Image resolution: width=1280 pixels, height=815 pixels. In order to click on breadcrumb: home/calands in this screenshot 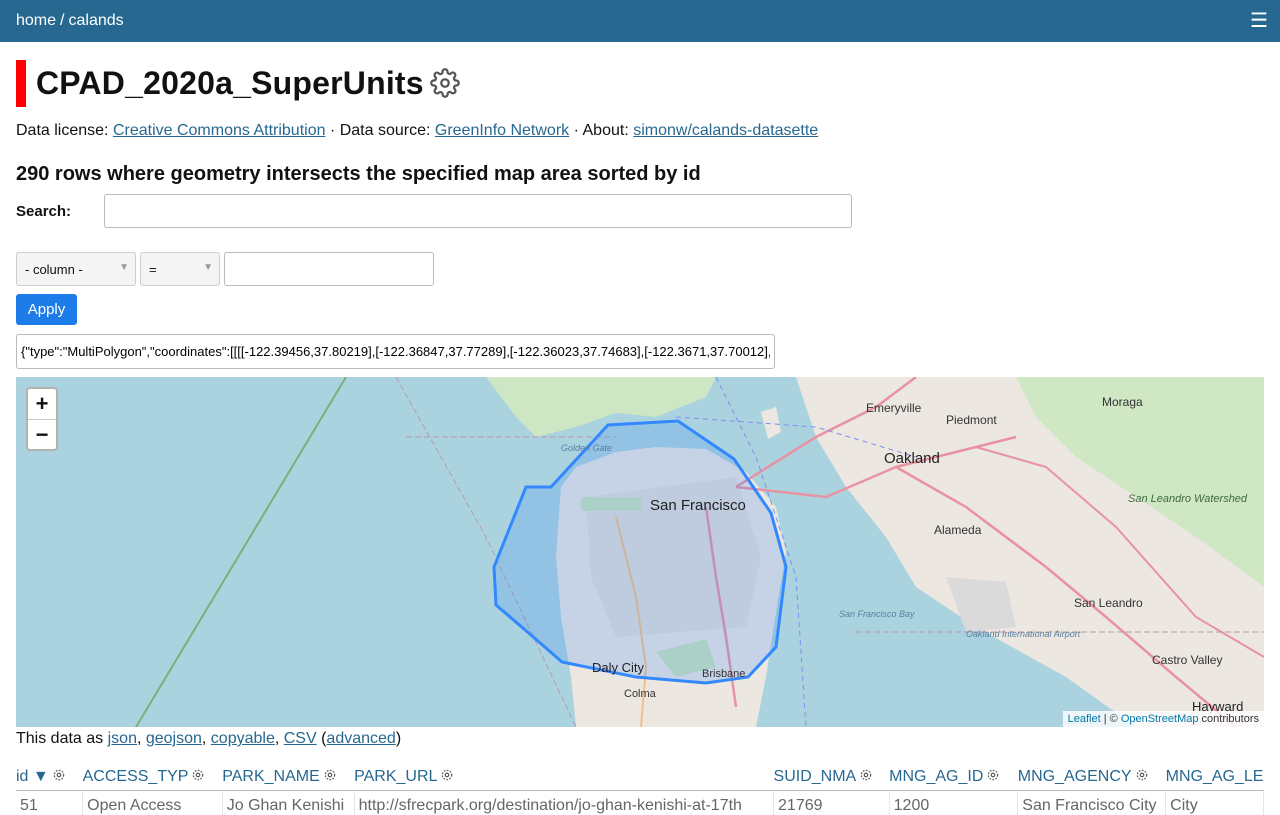, I will do `click(70, 21)`.